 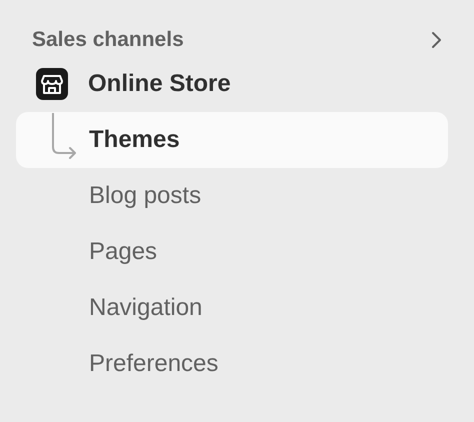 What do you see at coordinates (232, 40) in the screenshot?
I see `section-header: Sales channels` at bounding box center [232, 40].